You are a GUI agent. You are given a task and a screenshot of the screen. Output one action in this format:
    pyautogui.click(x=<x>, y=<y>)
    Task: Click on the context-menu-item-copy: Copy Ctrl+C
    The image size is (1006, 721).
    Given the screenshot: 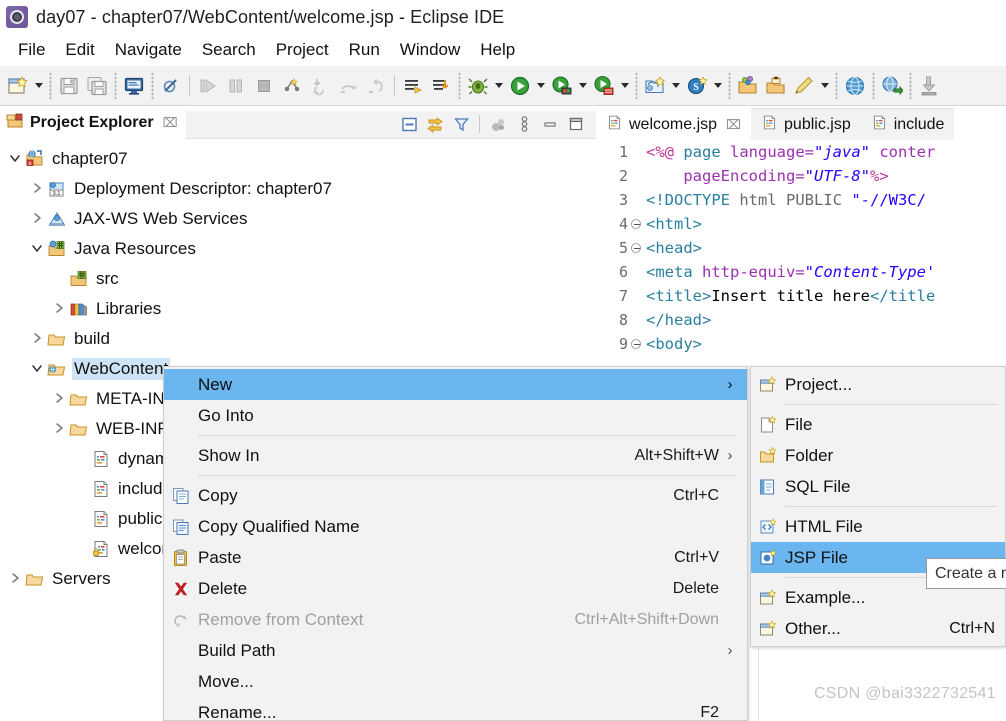 What is the action you would take?
    pyautogui.click(x=455, y=495)
    